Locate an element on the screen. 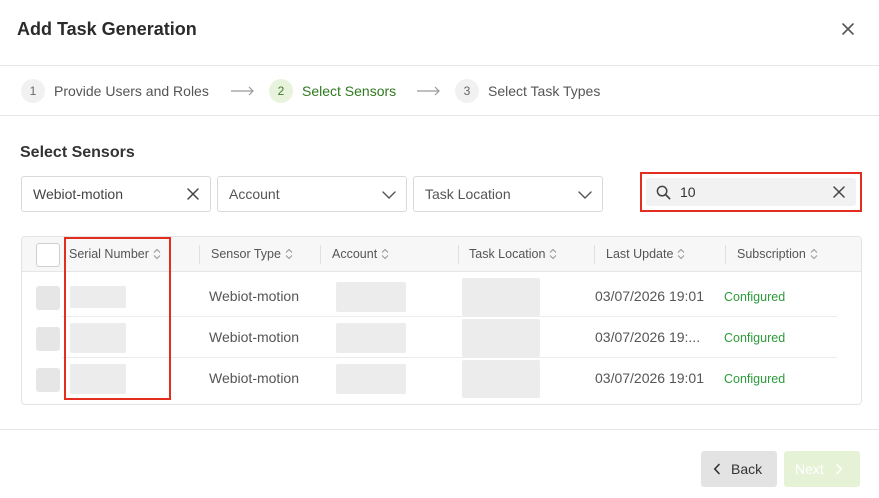  search-box is located at coordinates (751, 192).